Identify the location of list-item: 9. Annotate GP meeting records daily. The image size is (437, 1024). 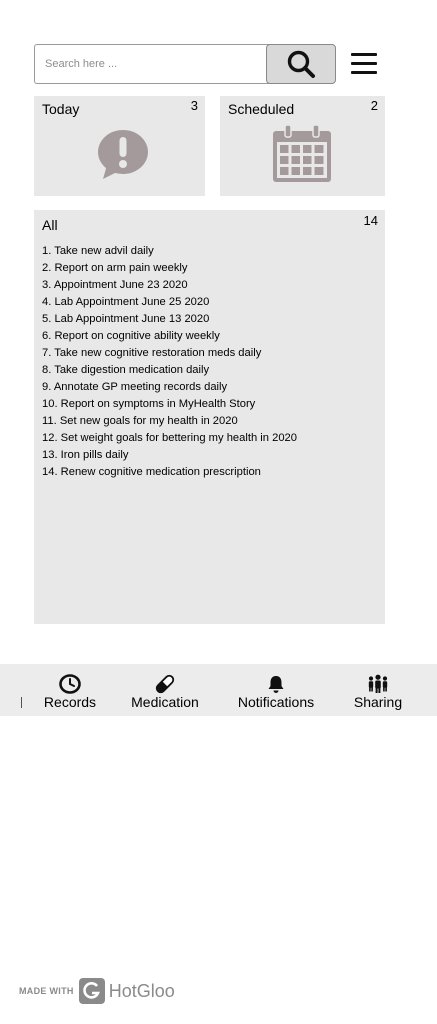
(169, 387).